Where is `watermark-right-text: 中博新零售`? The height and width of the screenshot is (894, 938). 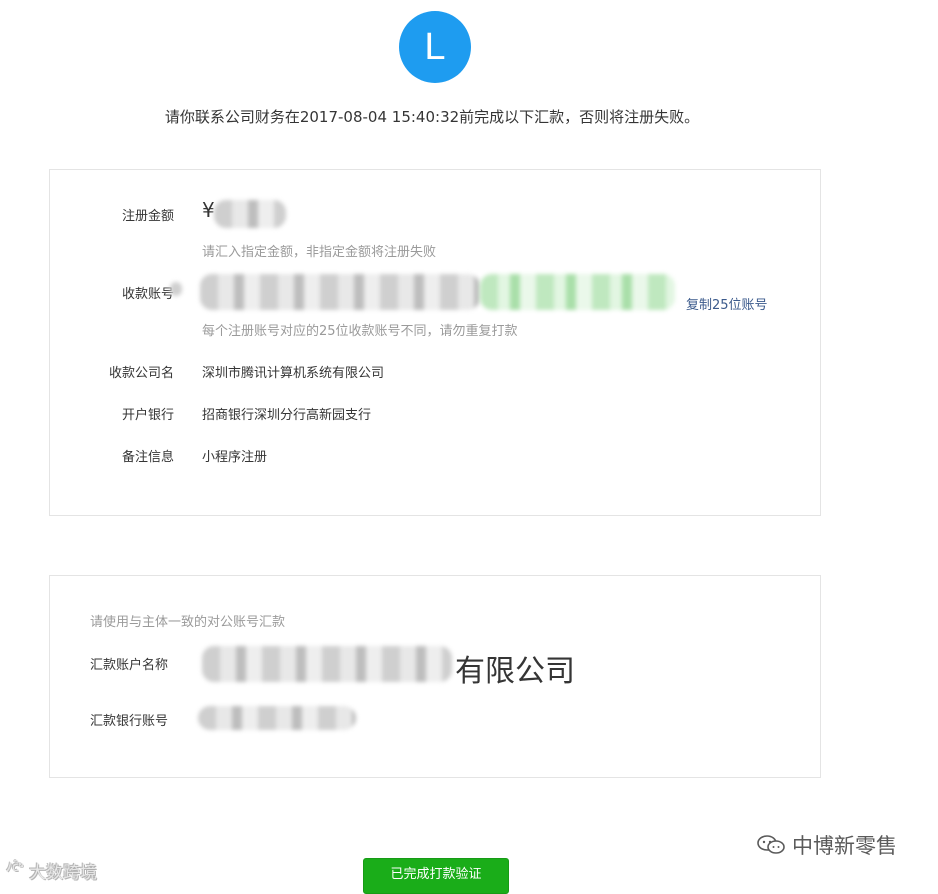
watermark-right-text: 中博新零售 is located at coordinates (844, 846).